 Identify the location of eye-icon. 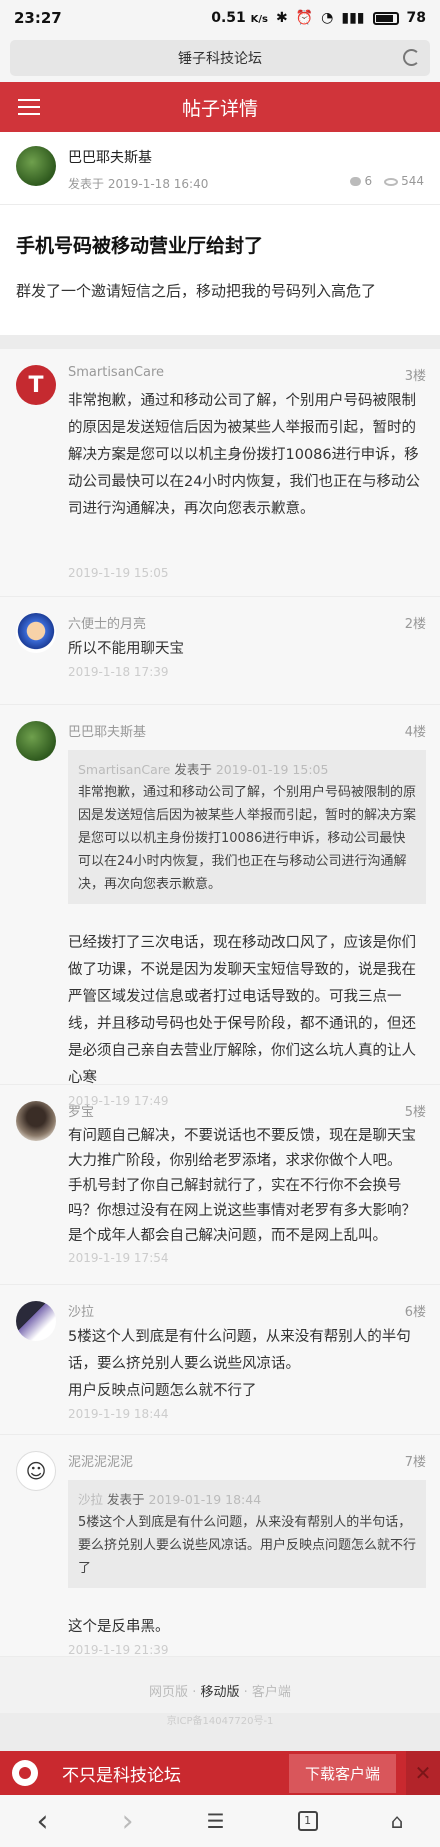
(391, 181).